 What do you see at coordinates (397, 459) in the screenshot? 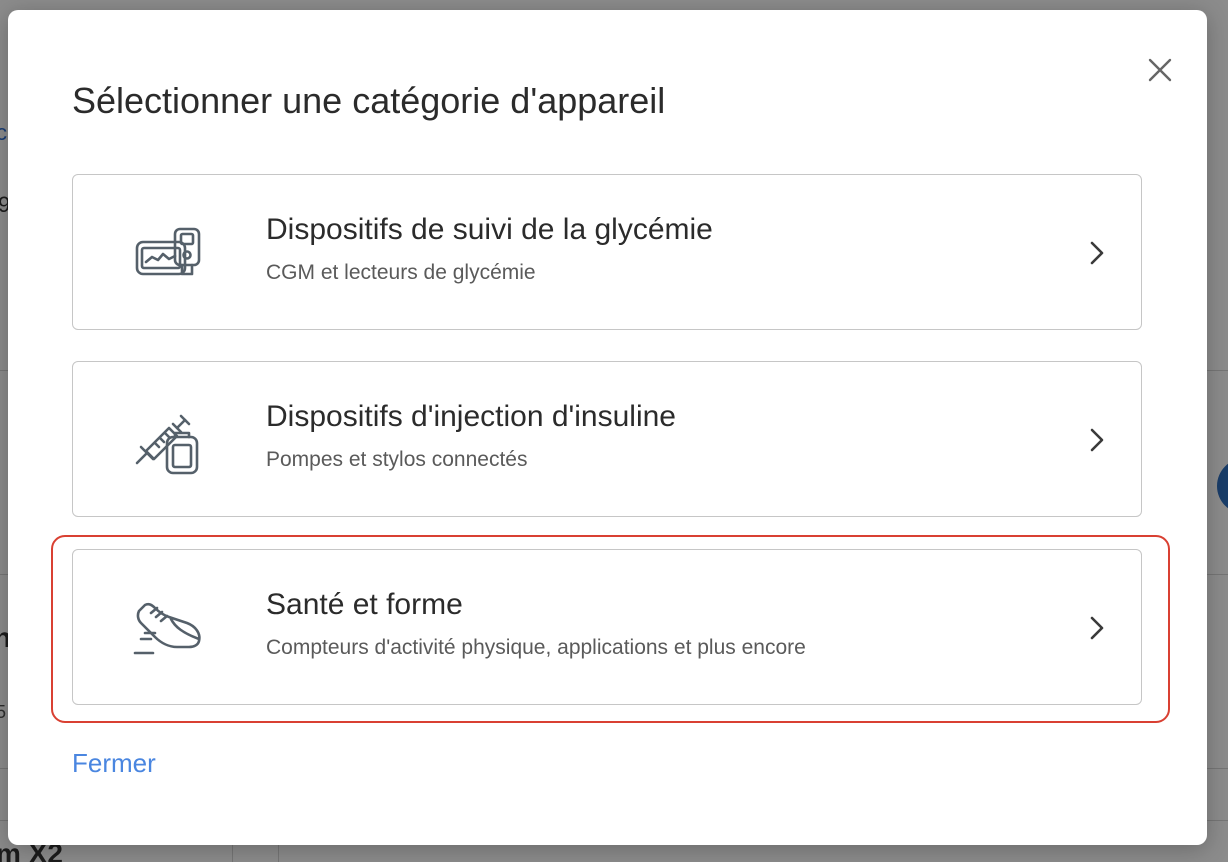
I see `category-subtitle: Pompes et stylos connectés` at bounding box center [397, 459].